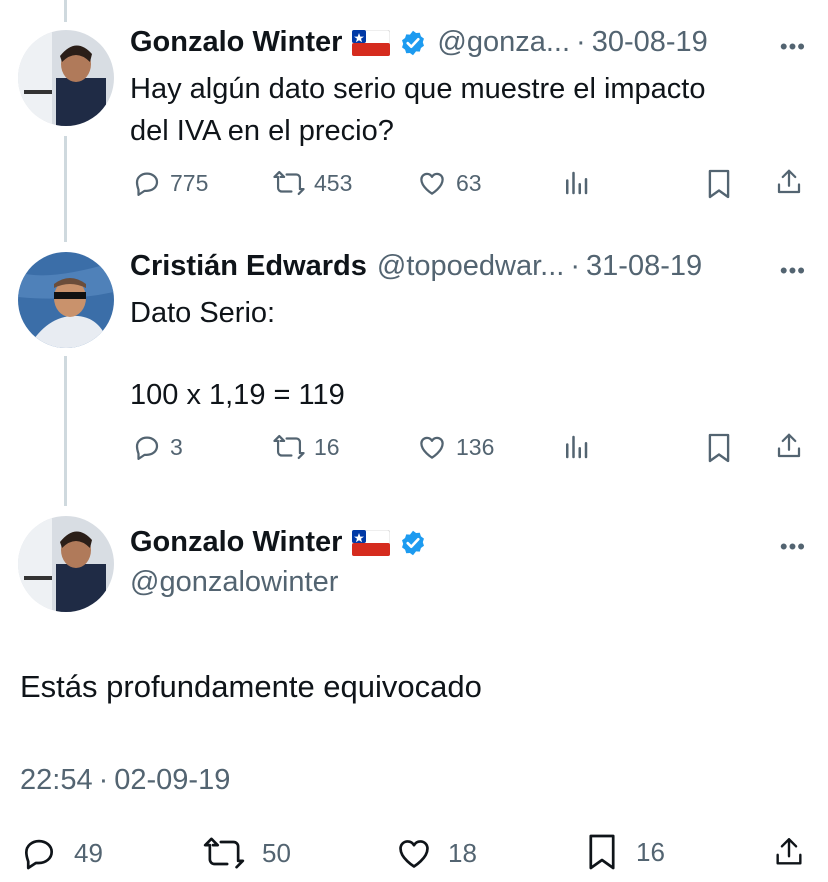 This screenshot has height=882, width=828. Describe the element at coordinates (650, 42) in the screenshot. I see `tweet-date: 30-08-19` at that location.